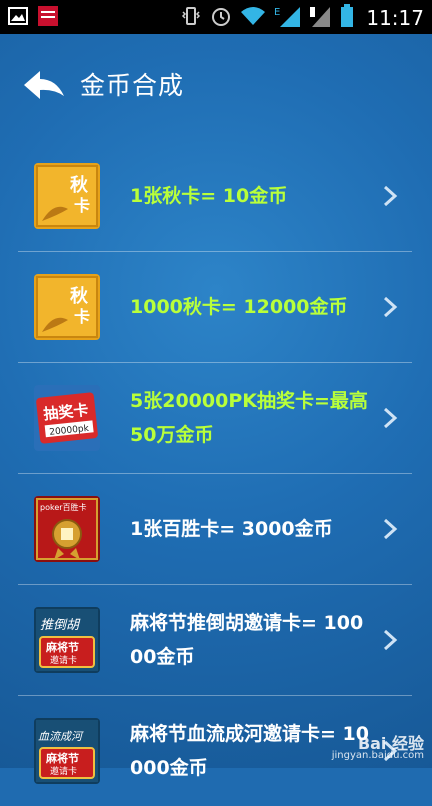 The image size is (432, 806). I want to click on signal-icon: E, so click(288, 18).